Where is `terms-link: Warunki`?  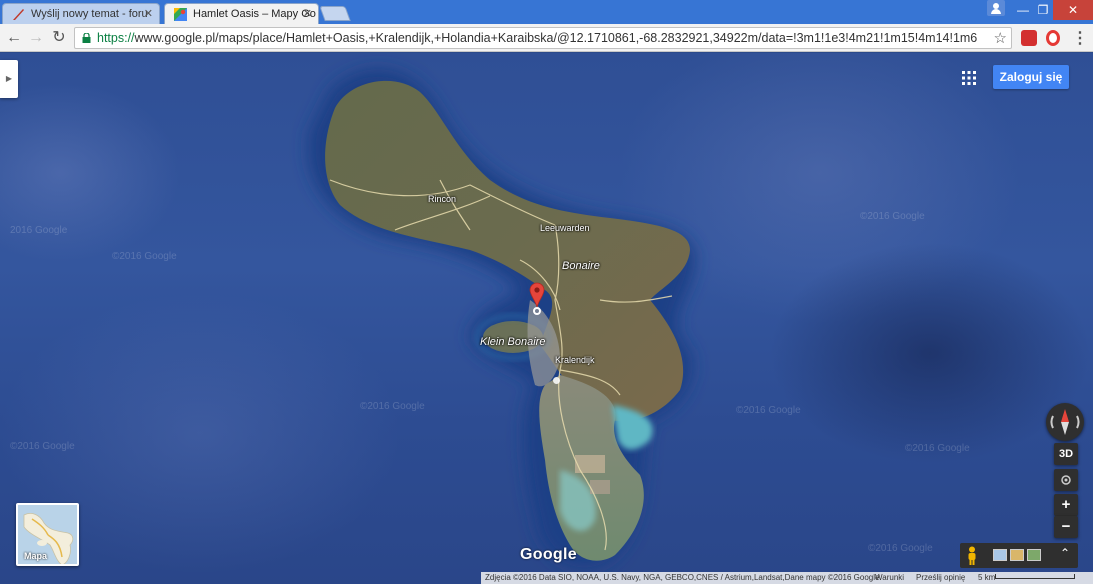
terms-link: Warunki is located at coordinates (889, 578).